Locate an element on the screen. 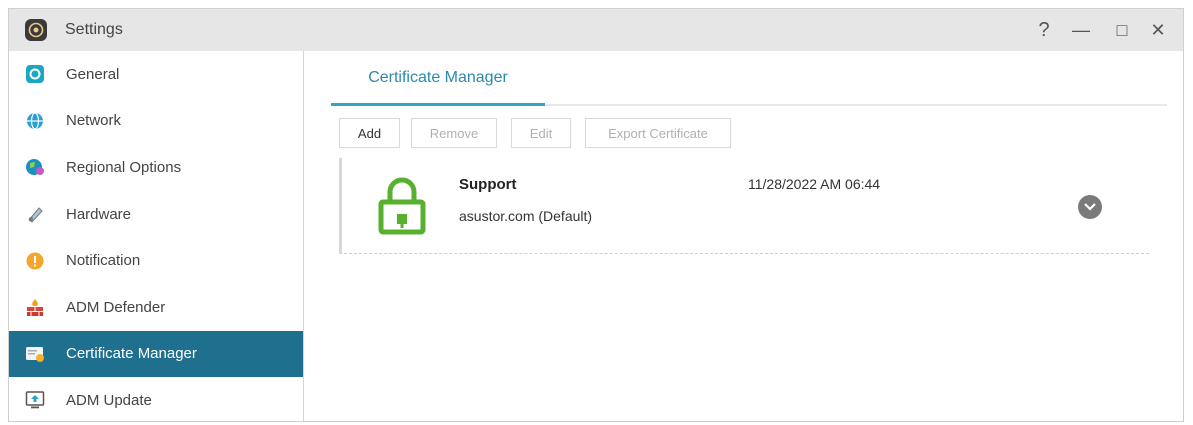 This screenshot has width=1193, height=425. sidebar-item-label: Network is located at coordinates (94, 121).